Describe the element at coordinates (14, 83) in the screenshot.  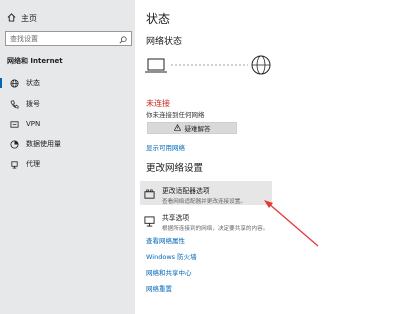
I see `globe-icon` at that location.